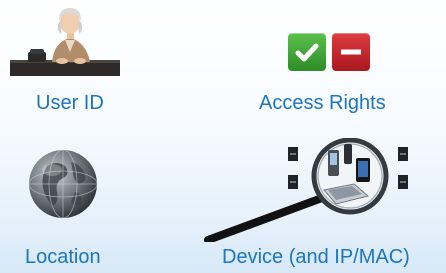  I want to click on user-id-tile, so click(65, 41).